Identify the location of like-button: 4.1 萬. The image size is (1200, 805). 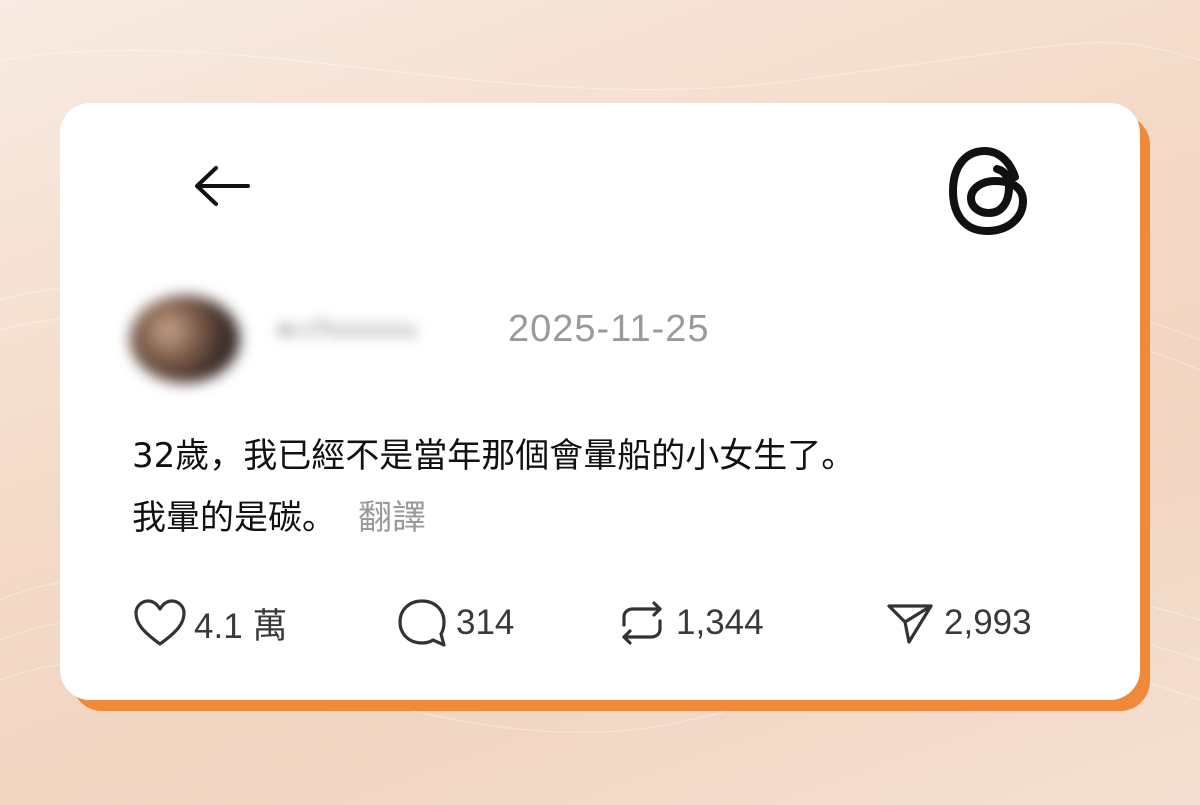
(209, 623).